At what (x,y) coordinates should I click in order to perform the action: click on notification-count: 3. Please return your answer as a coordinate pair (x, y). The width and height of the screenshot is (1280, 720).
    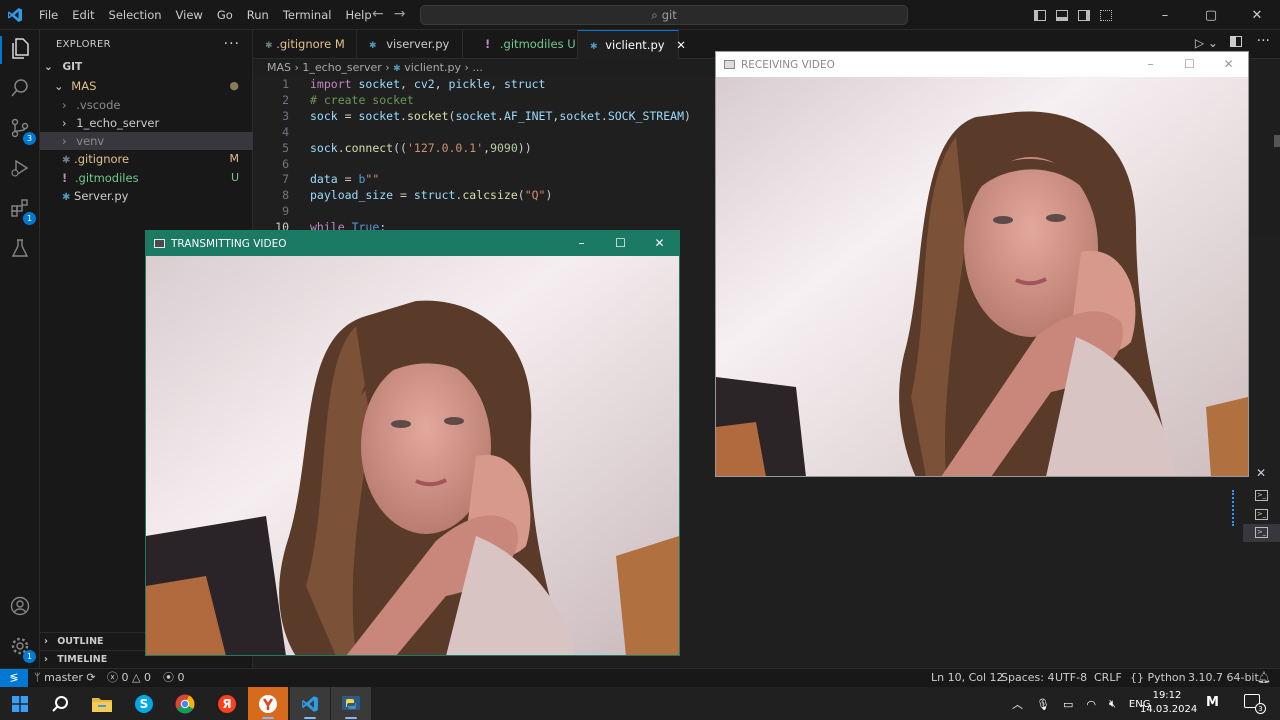
    Looking at the image, I should click on (1260, 708).